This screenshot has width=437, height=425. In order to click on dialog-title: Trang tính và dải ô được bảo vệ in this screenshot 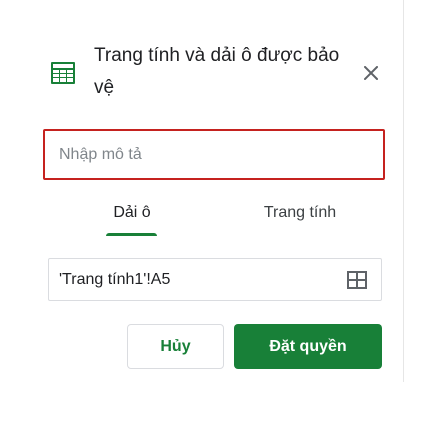, I will do `click(217, 71)`.